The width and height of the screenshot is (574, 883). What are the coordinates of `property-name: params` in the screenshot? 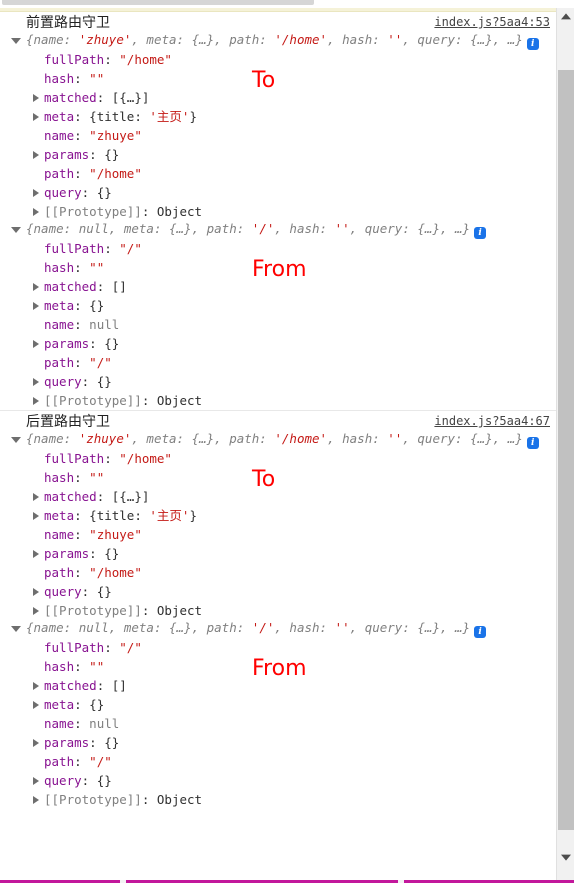 It's located at (67, 154).